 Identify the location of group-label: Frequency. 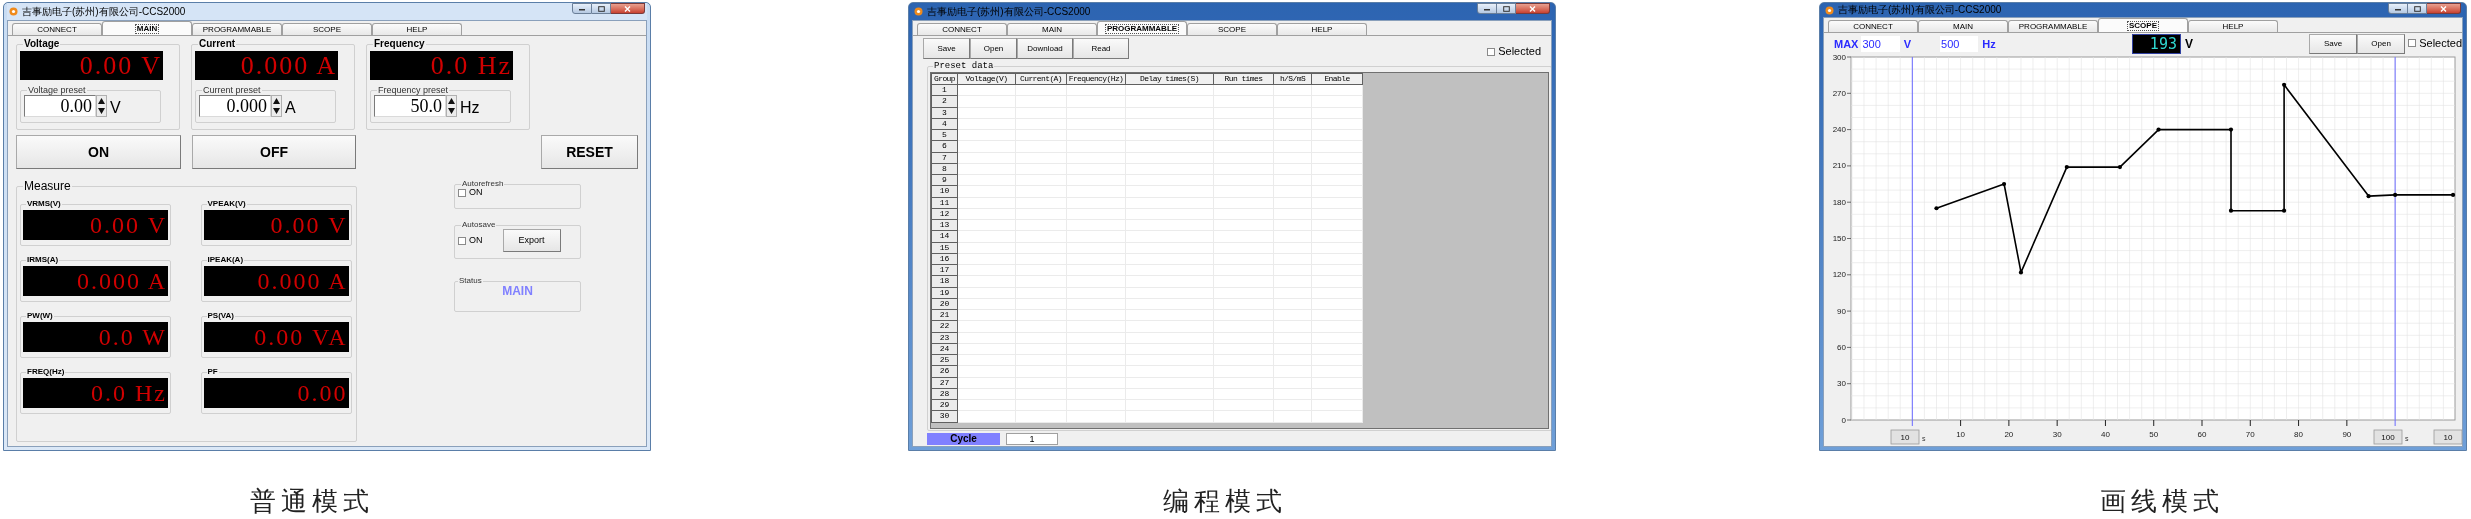
(399, 44).